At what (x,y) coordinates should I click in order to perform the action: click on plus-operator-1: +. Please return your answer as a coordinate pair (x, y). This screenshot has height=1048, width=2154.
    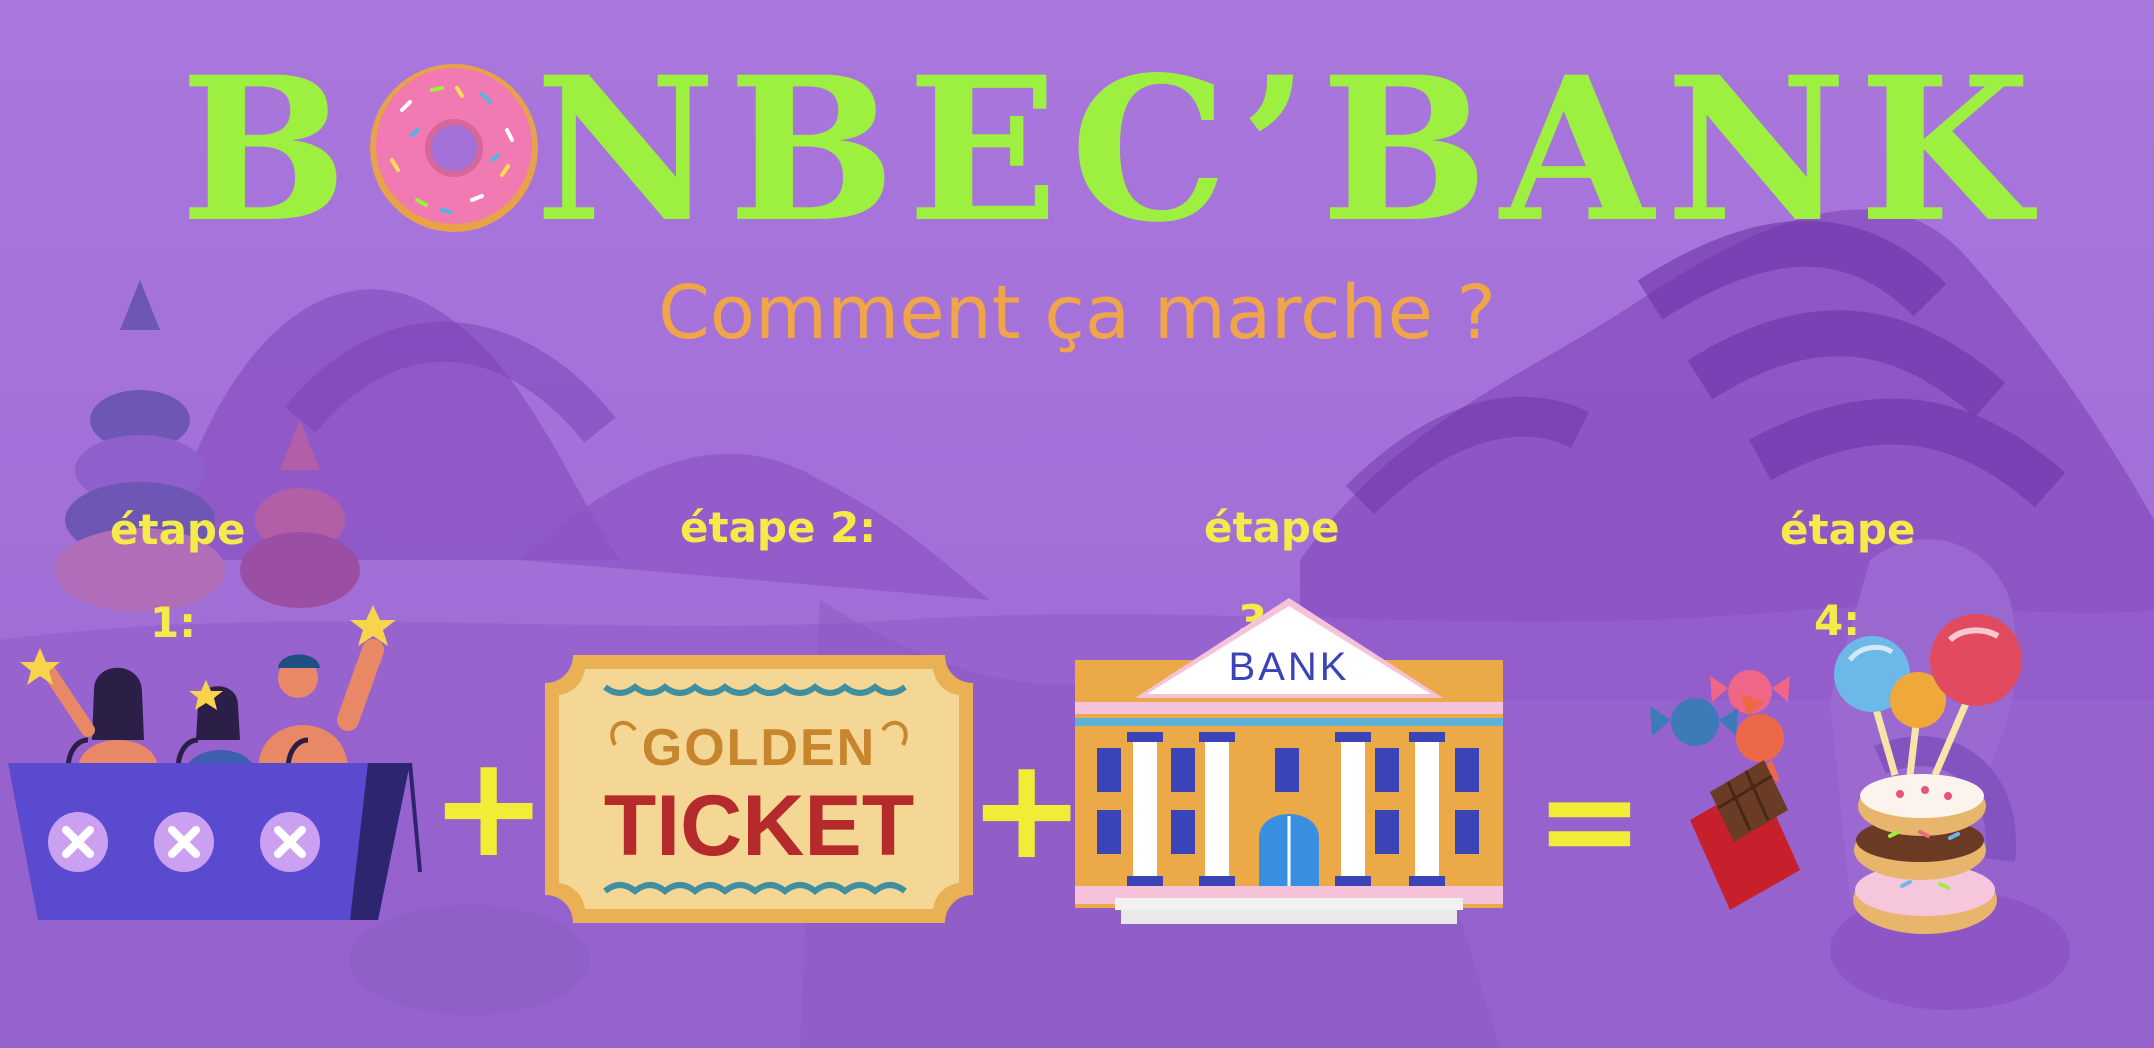
    Looking at the image, I should click on (489, 807).